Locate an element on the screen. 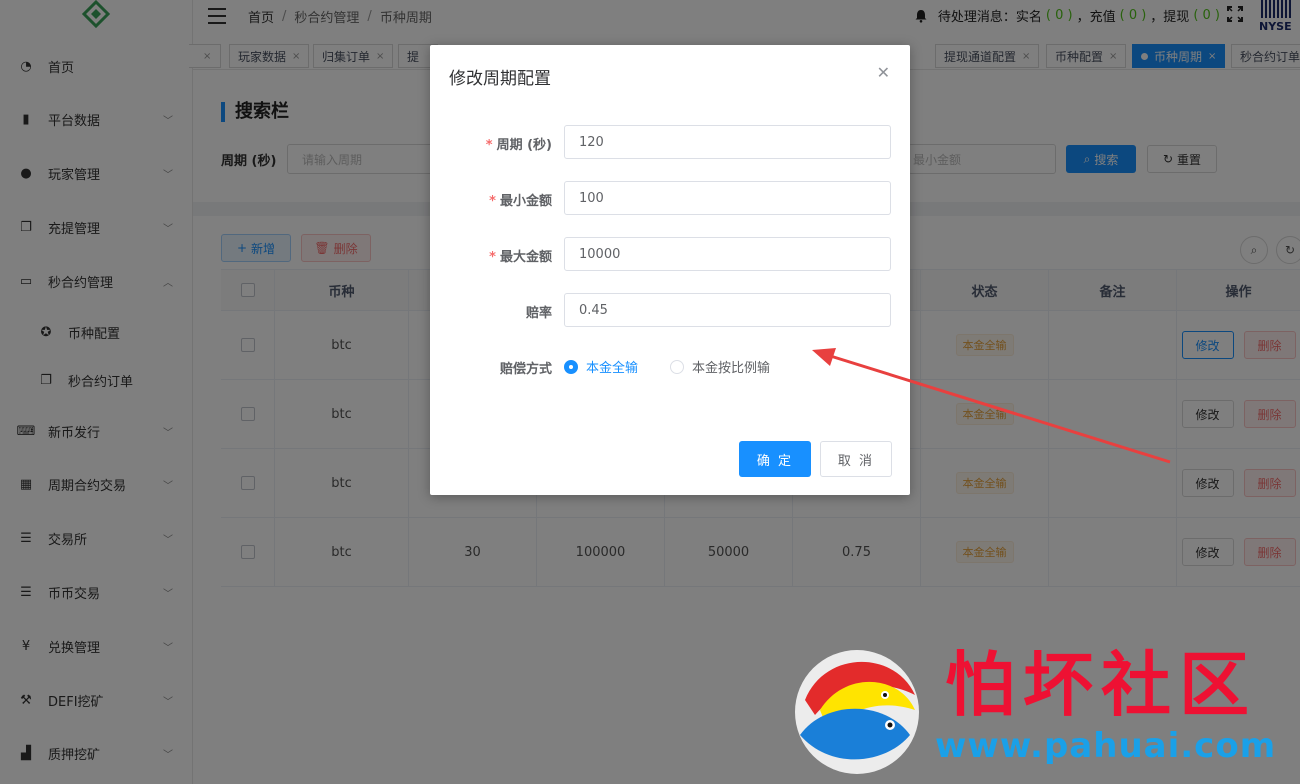  cycle-input: 120 is located at coordinates (727, 142).